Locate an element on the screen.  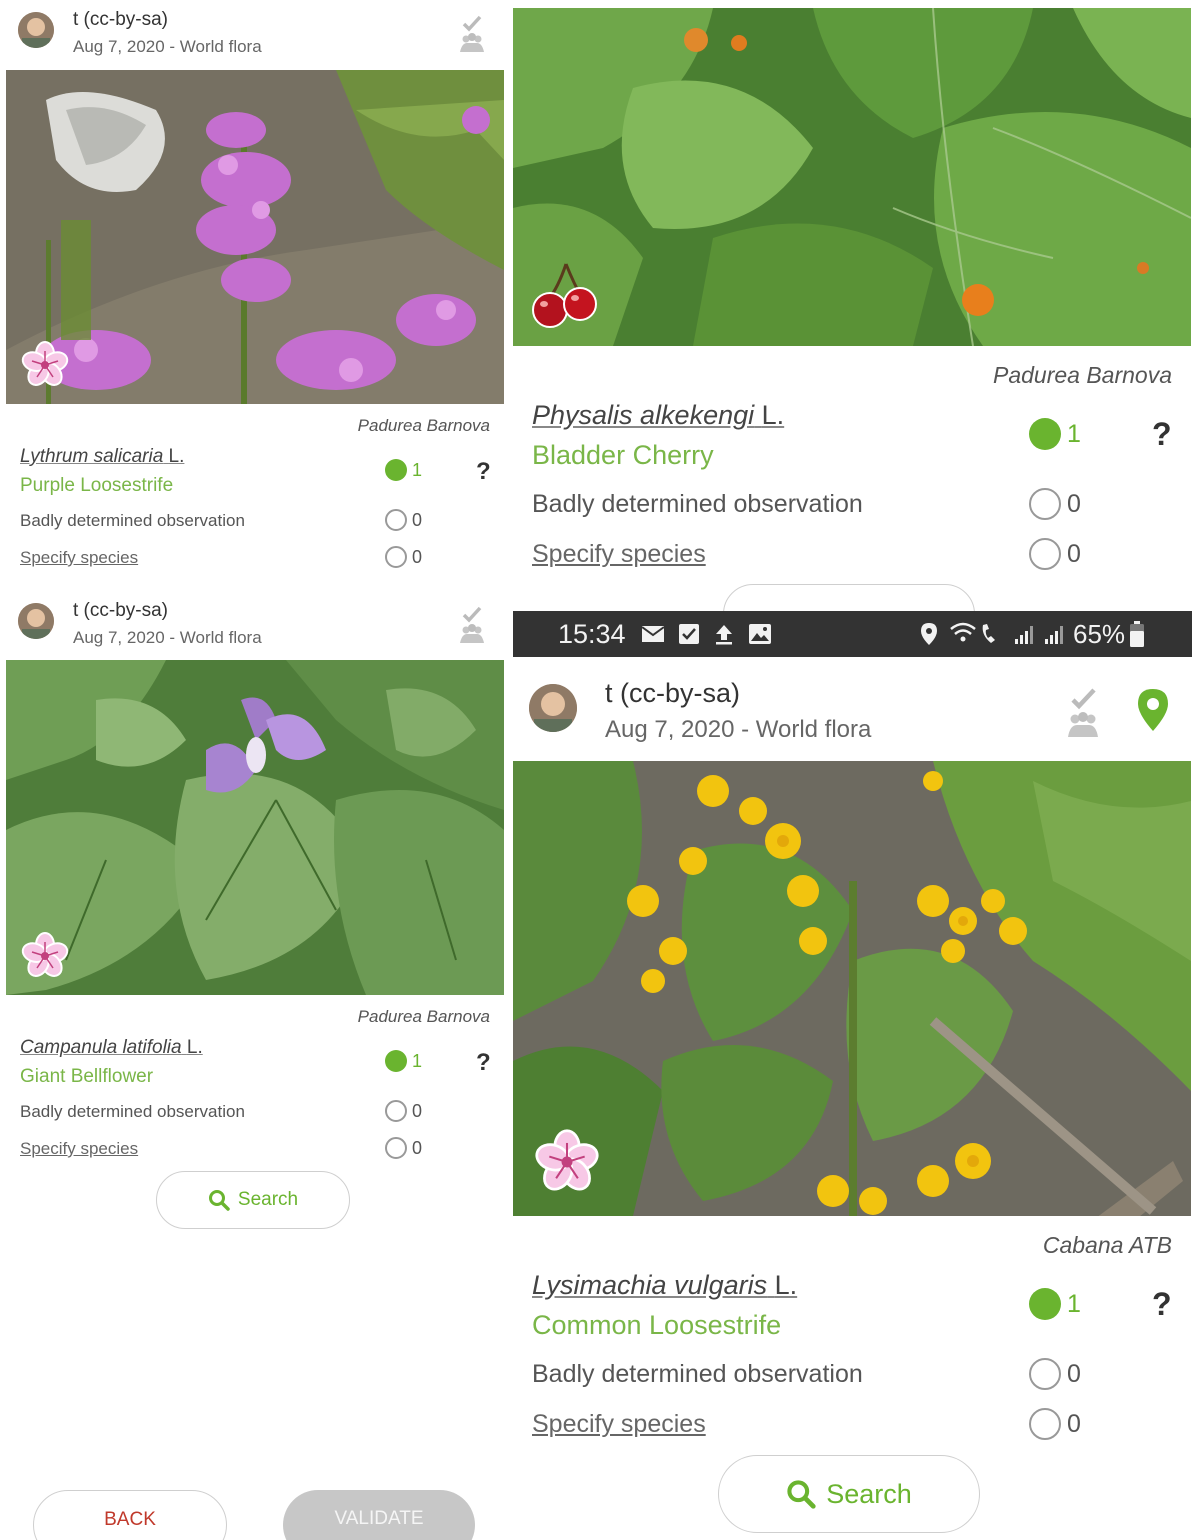
validate-button: VALIDATE is located at coordinates (379, 1515).